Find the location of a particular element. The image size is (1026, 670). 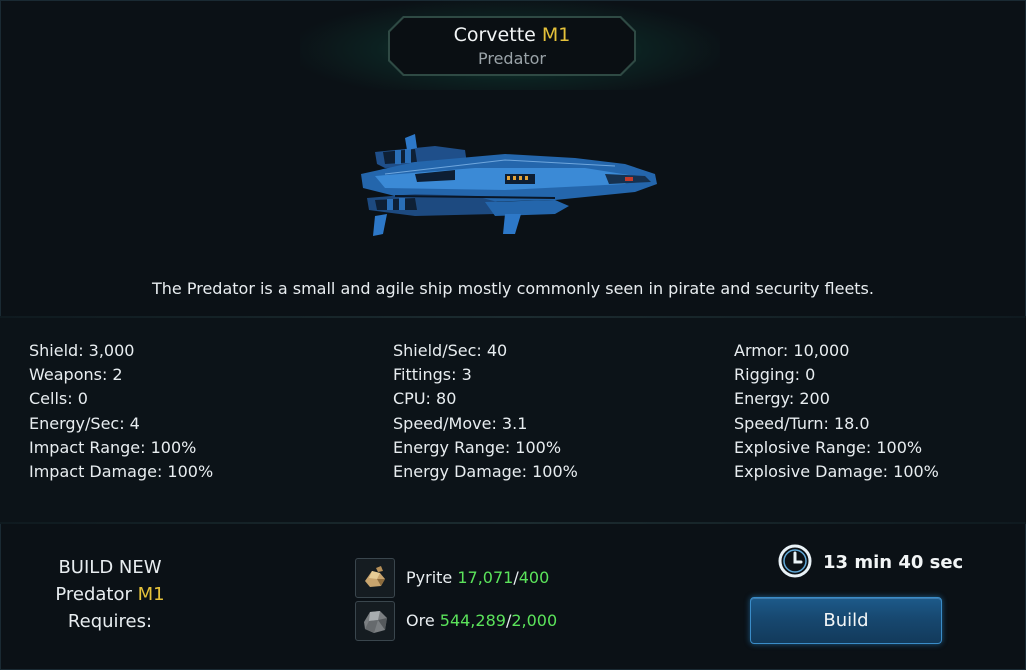

stats-bottom-divider is located at coordinates (513, 523).